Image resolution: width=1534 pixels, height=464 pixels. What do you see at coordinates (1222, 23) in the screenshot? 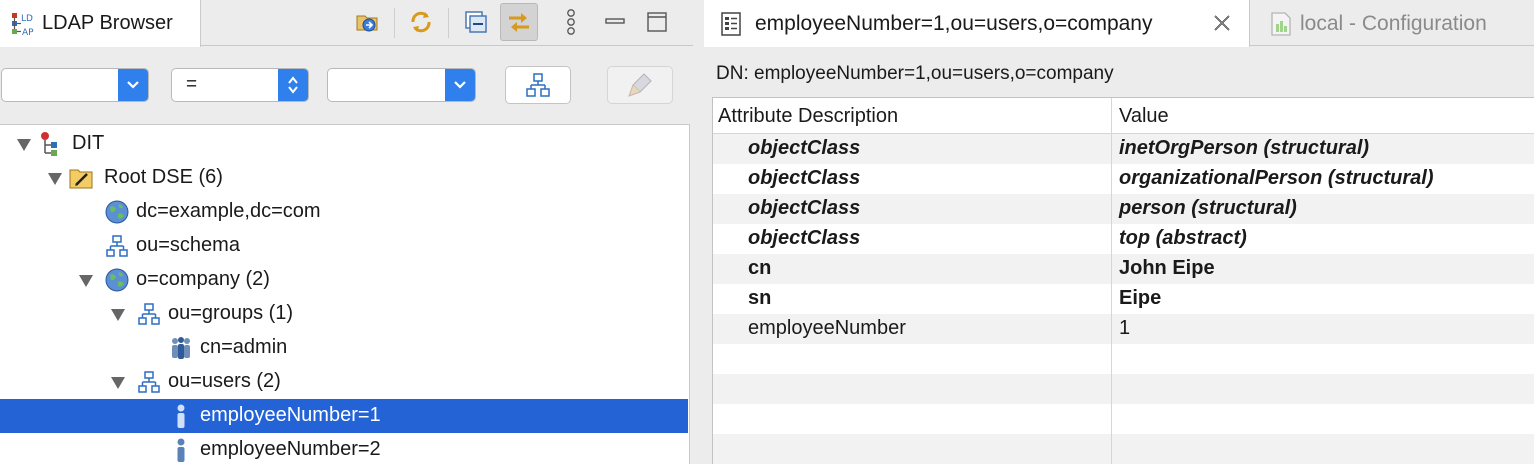
I see `close-icon` at bounding box center [1222, 23].